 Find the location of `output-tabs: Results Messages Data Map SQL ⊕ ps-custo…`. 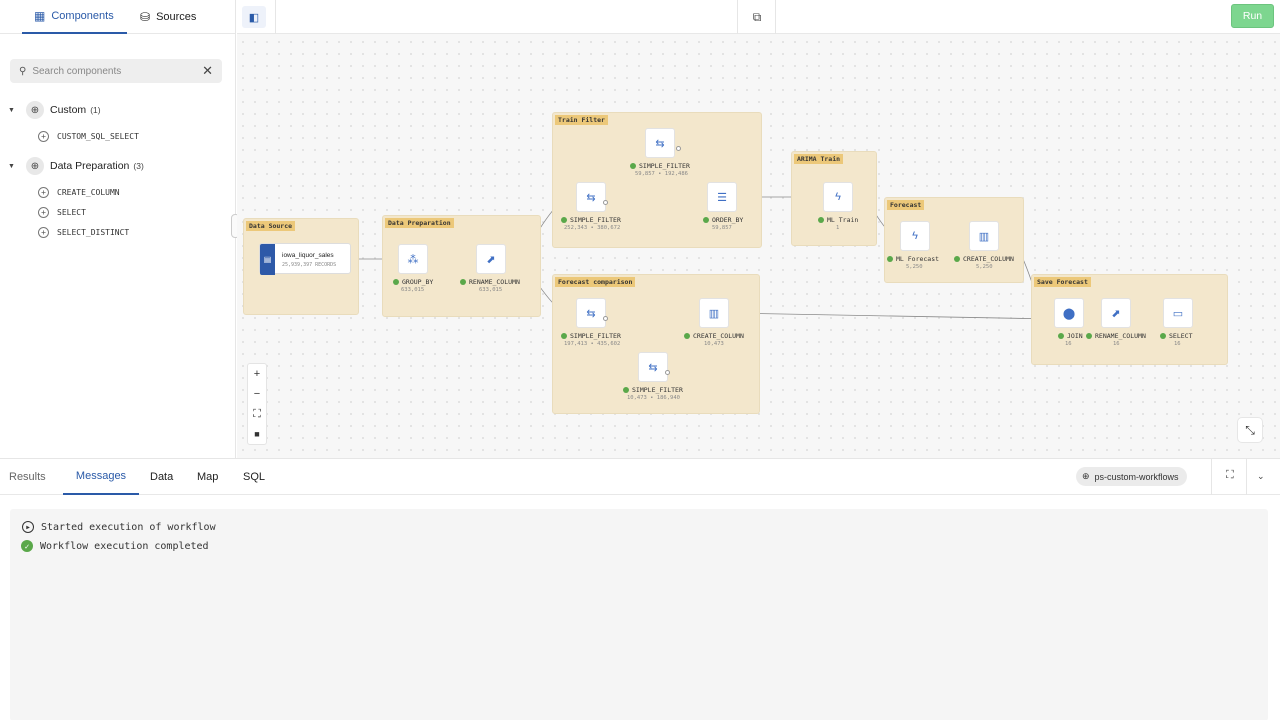

output-tabs: Results Messages Data Map SQL ⊕ ps-custo… is located at coordinates (640, 477).